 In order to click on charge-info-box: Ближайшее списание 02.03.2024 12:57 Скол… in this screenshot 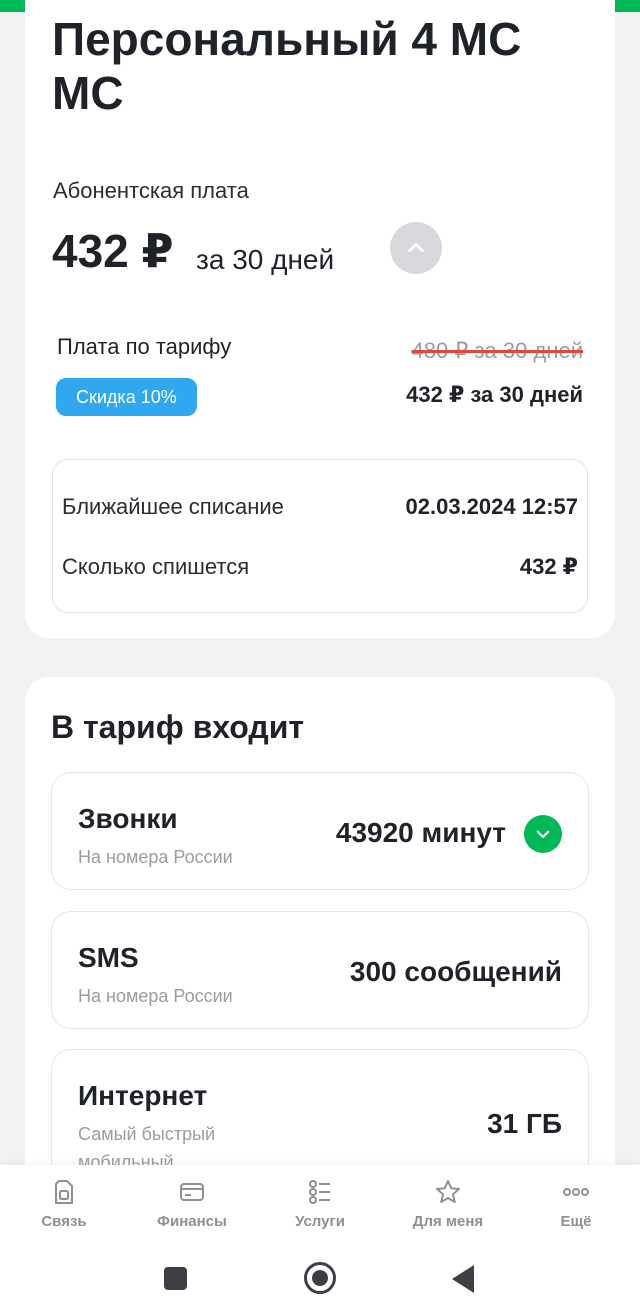, I will do `click(320, 536)`.